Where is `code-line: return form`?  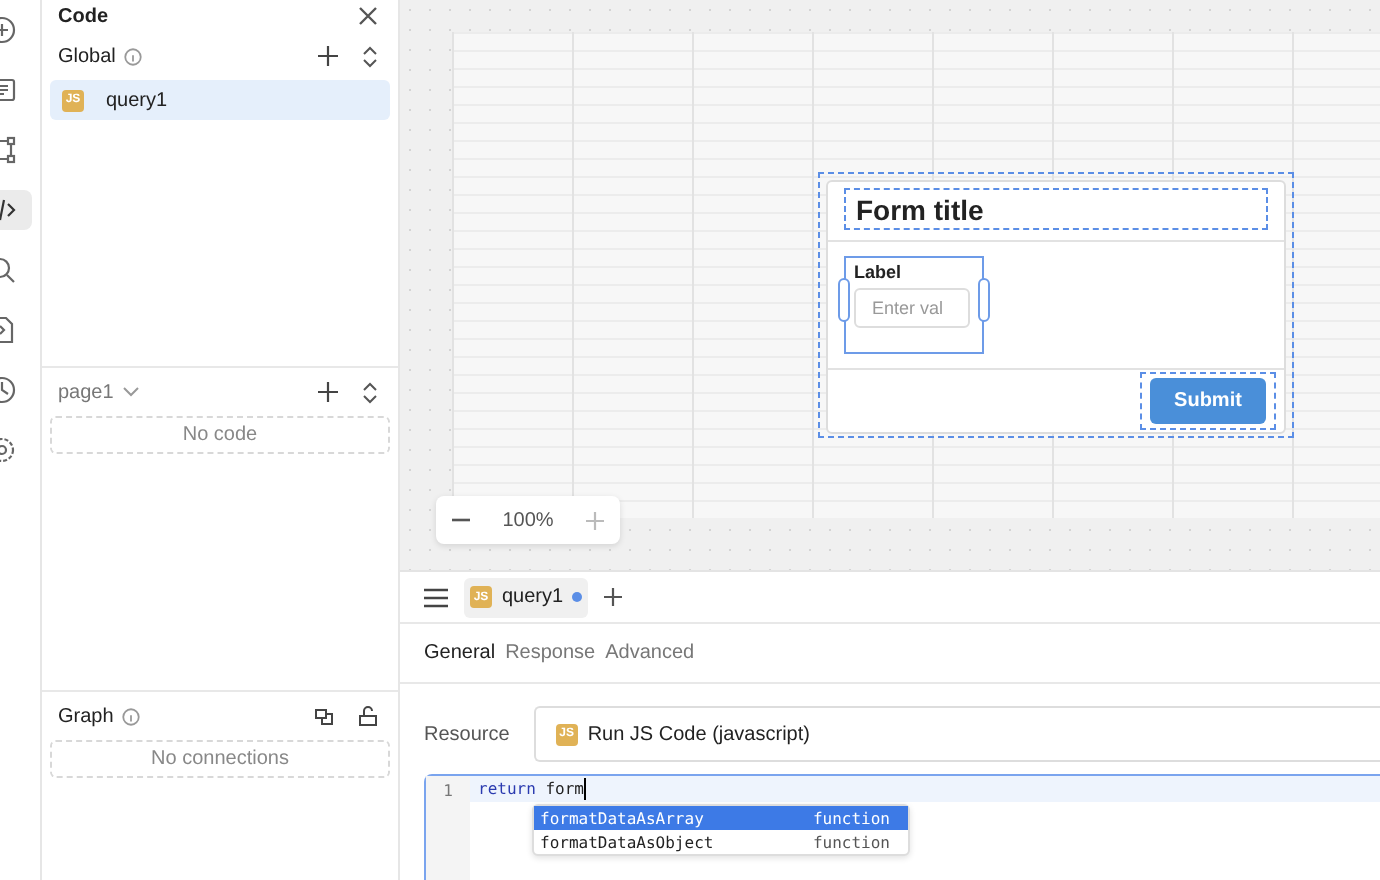 code-line: return form is located at coordinates (531, 789).